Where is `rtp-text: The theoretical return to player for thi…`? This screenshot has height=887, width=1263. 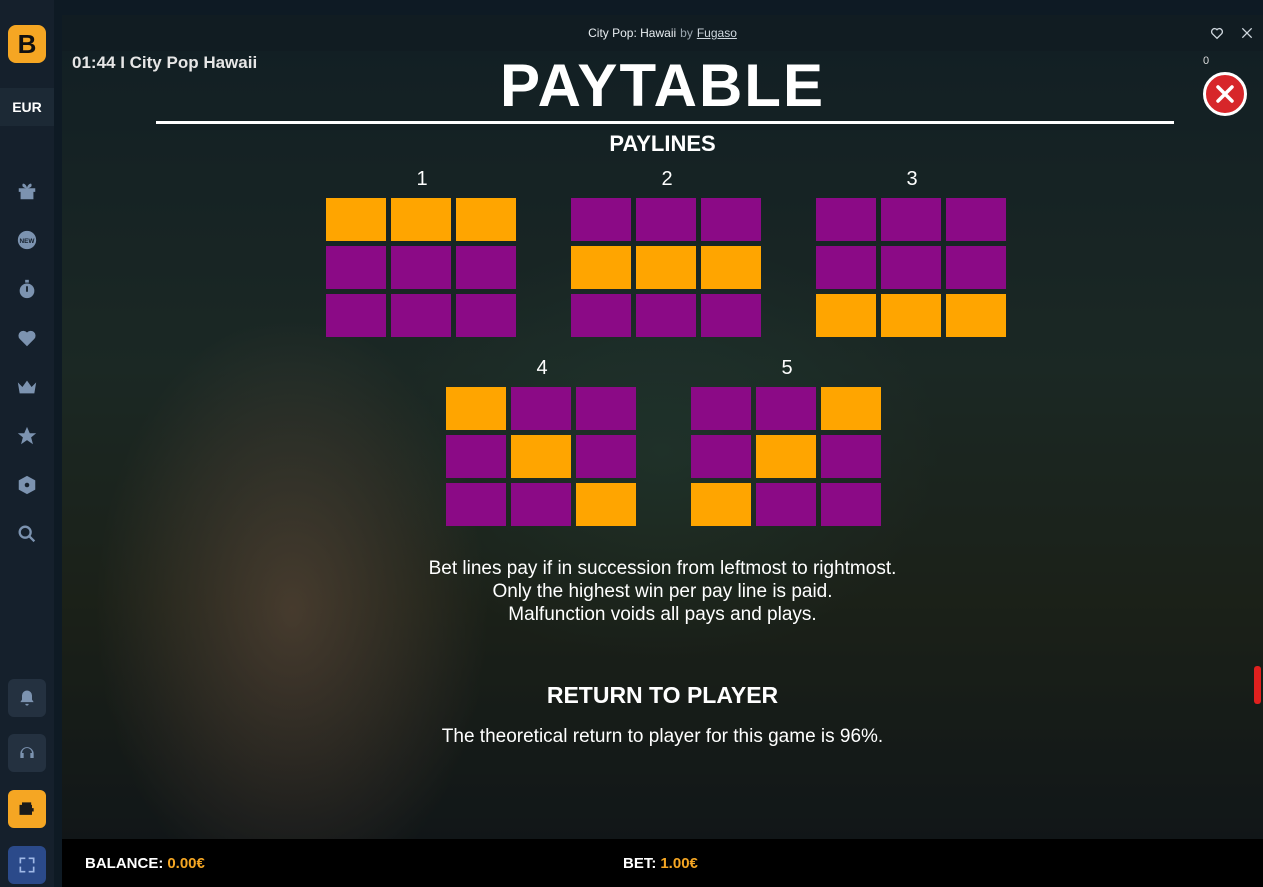 rtp-text: The theoretical return to player for thi… is located at coordinates (662, 736).